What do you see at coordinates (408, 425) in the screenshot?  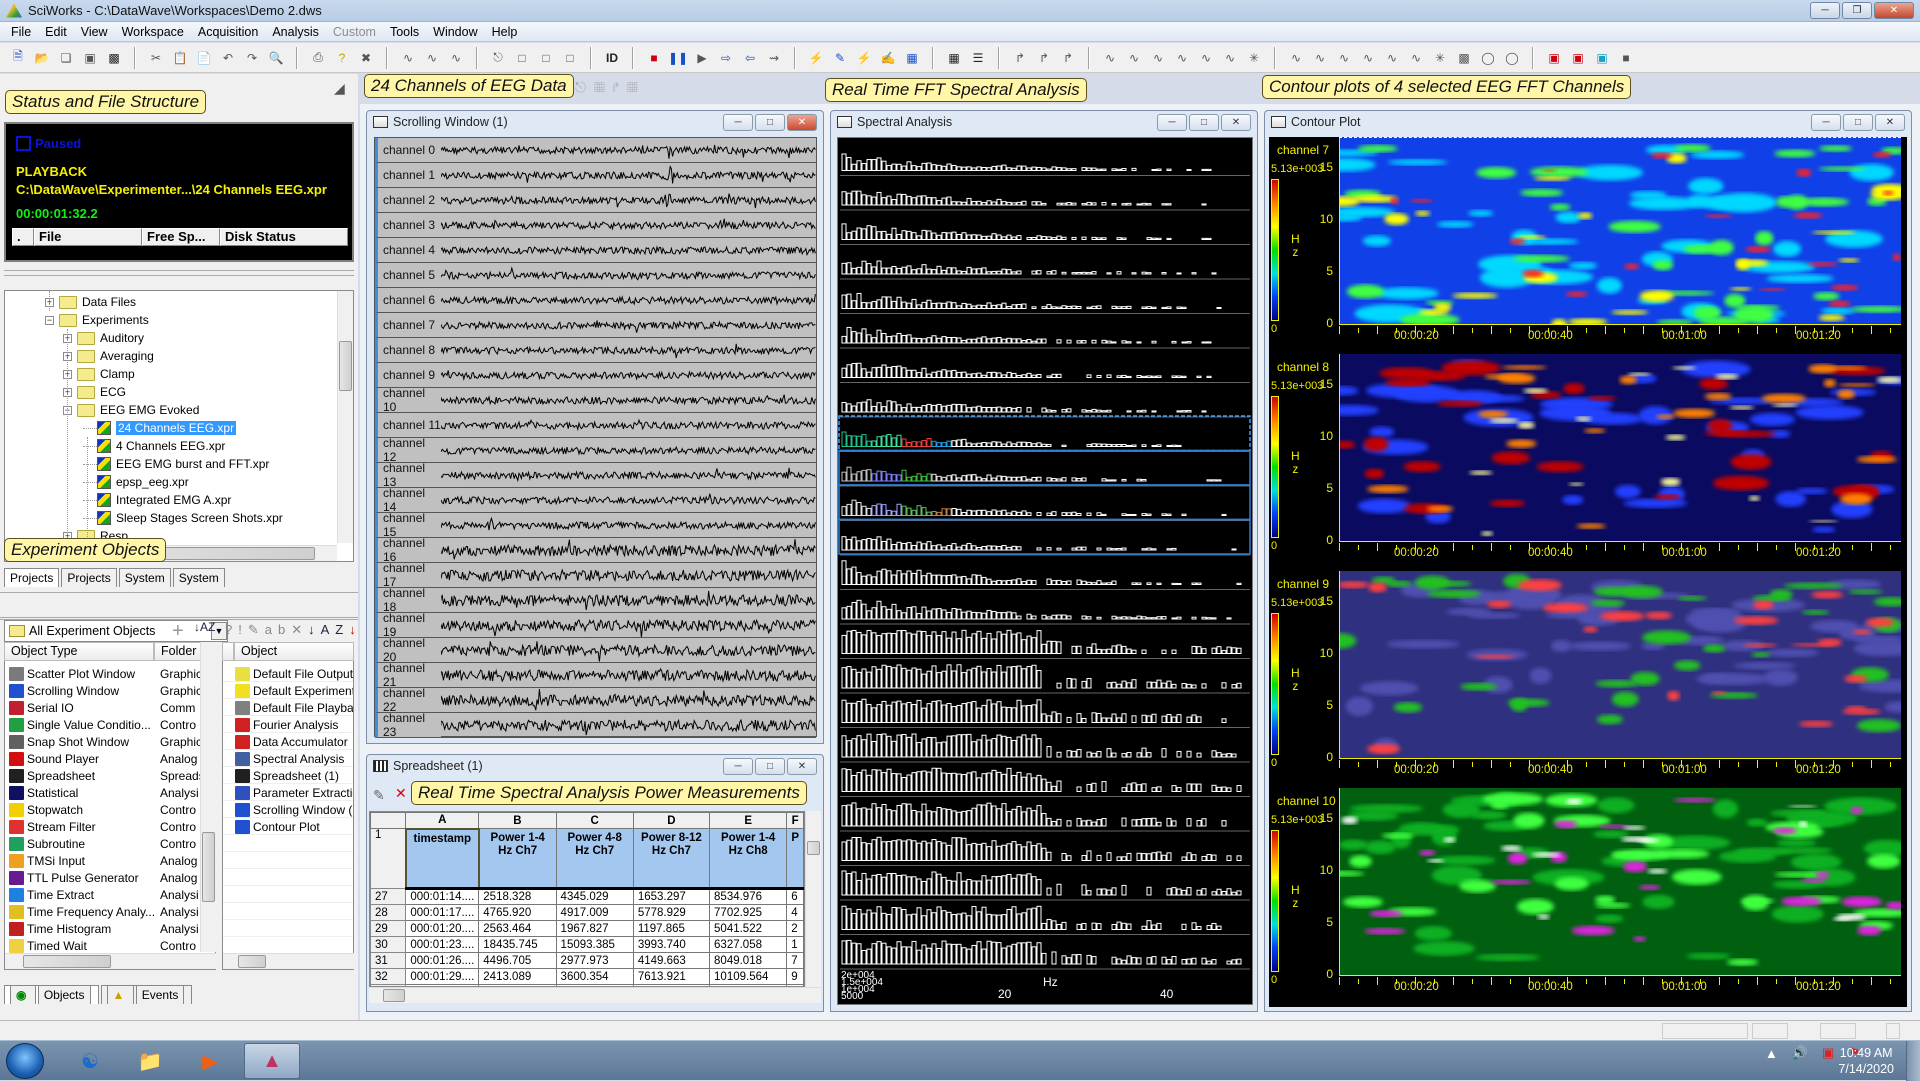 I see `channel-label: channel 11` at bounding box center [408, 425].